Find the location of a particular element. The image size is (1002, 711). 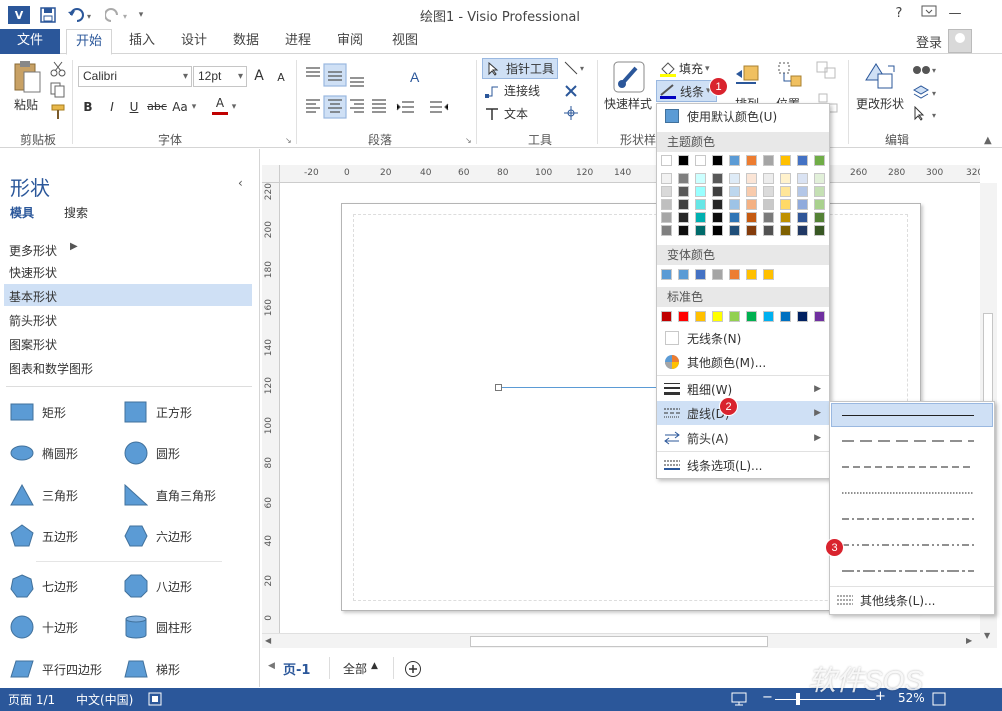

horizontal-scrollbar: ◀ ▶ is located at coordinates (621, 640).